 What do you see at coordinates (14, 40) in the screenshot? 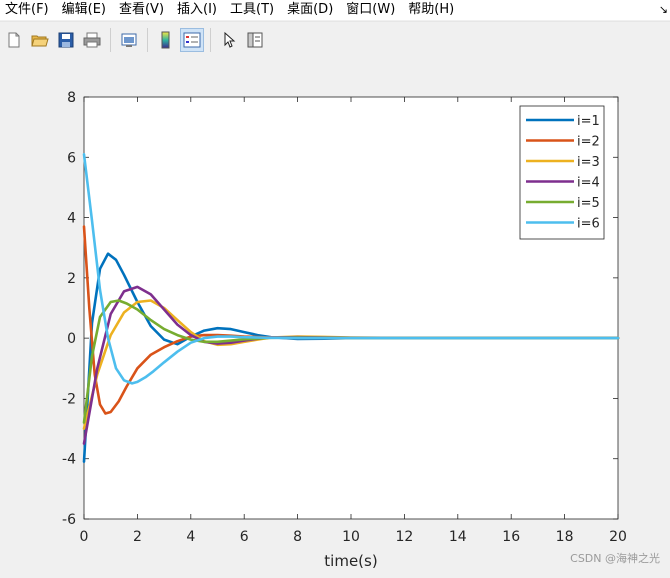
I see `new-file-icon` at bounding box center [14, 40].